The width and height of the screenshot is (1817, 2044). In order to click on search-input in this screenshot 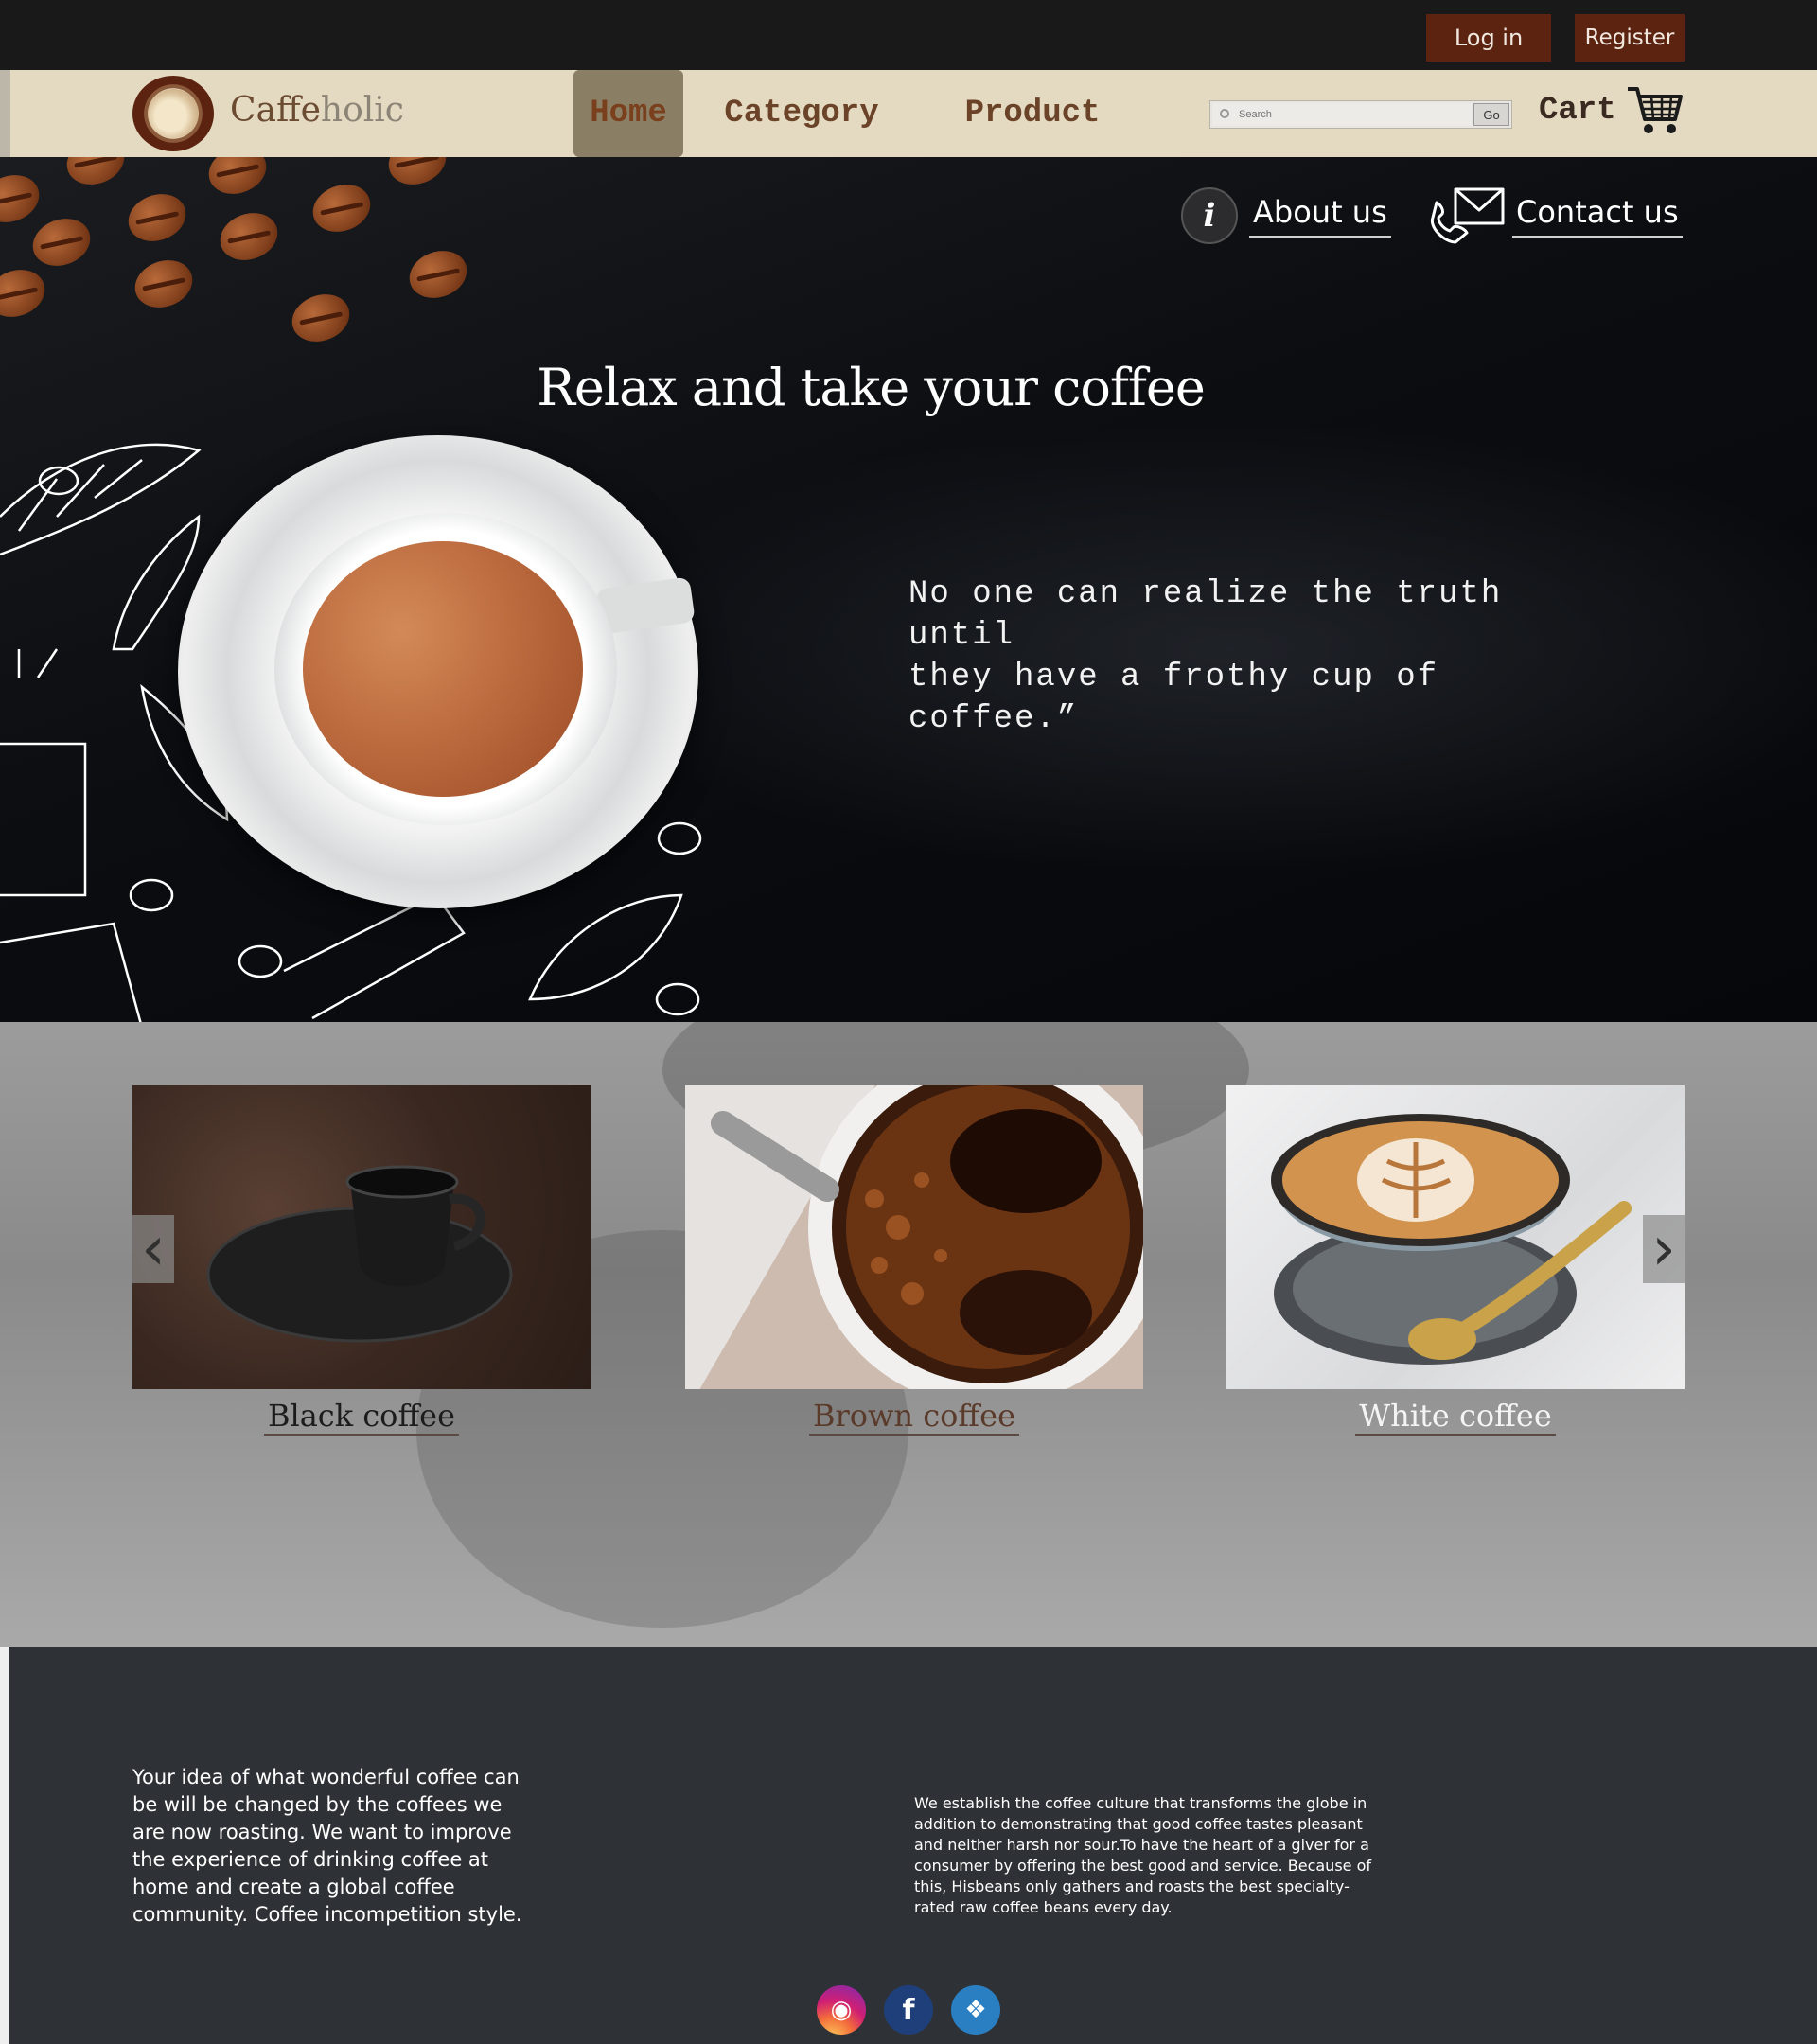, I will do `click(1342, 114)`.